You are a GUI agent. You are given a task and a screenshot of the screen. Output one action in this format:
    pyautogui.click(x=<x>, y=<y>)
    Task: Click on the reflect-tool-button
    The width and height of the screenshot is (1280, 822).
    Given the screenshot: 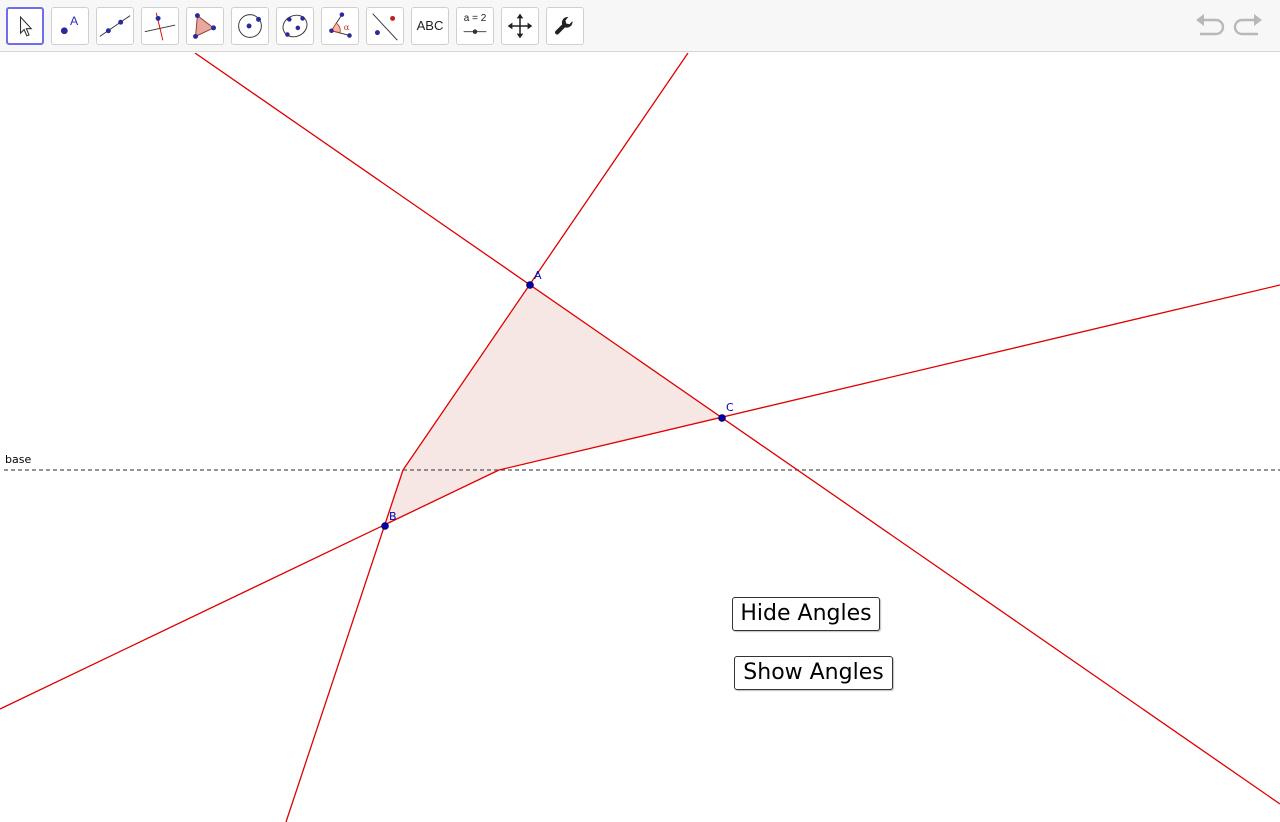 What is the action you would take?
    pyautogui.click(x=385, y=26)
    